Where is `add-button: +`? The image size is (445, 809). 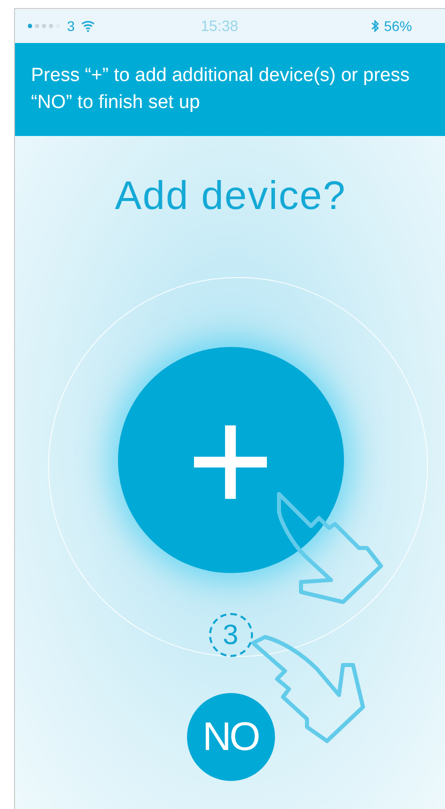
add-button: + is located at coordinates (231, 460).